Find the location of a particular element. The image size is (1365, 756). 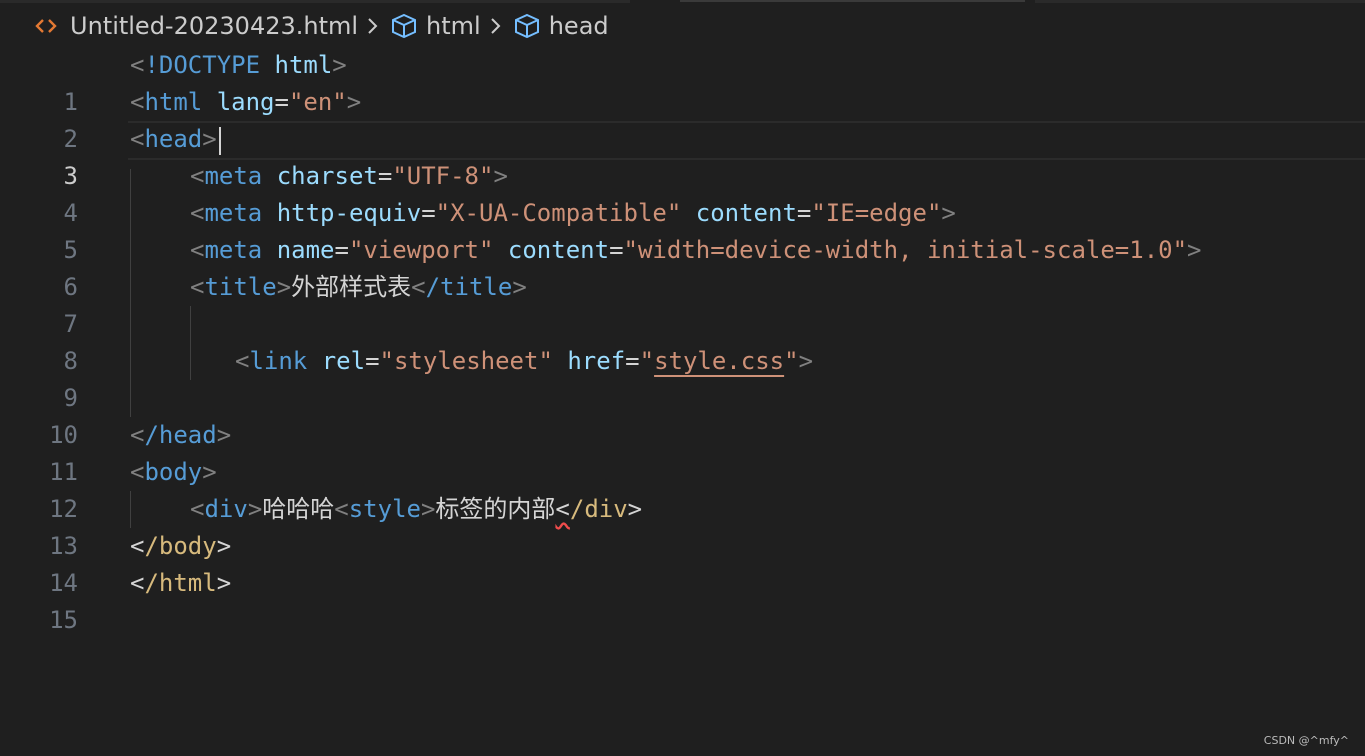

code-line: 13 <div>哈哈哈<style>标签的内部</div> is located at coordinates (682, 525).